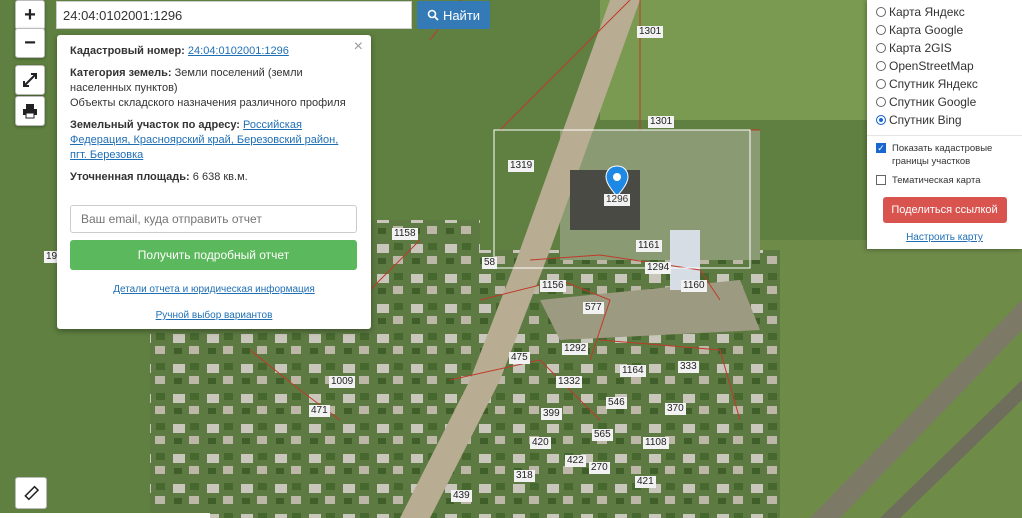  Describe the element at coordinates (105, 515) in the screenshot. I see `bottom-strip` at that location.